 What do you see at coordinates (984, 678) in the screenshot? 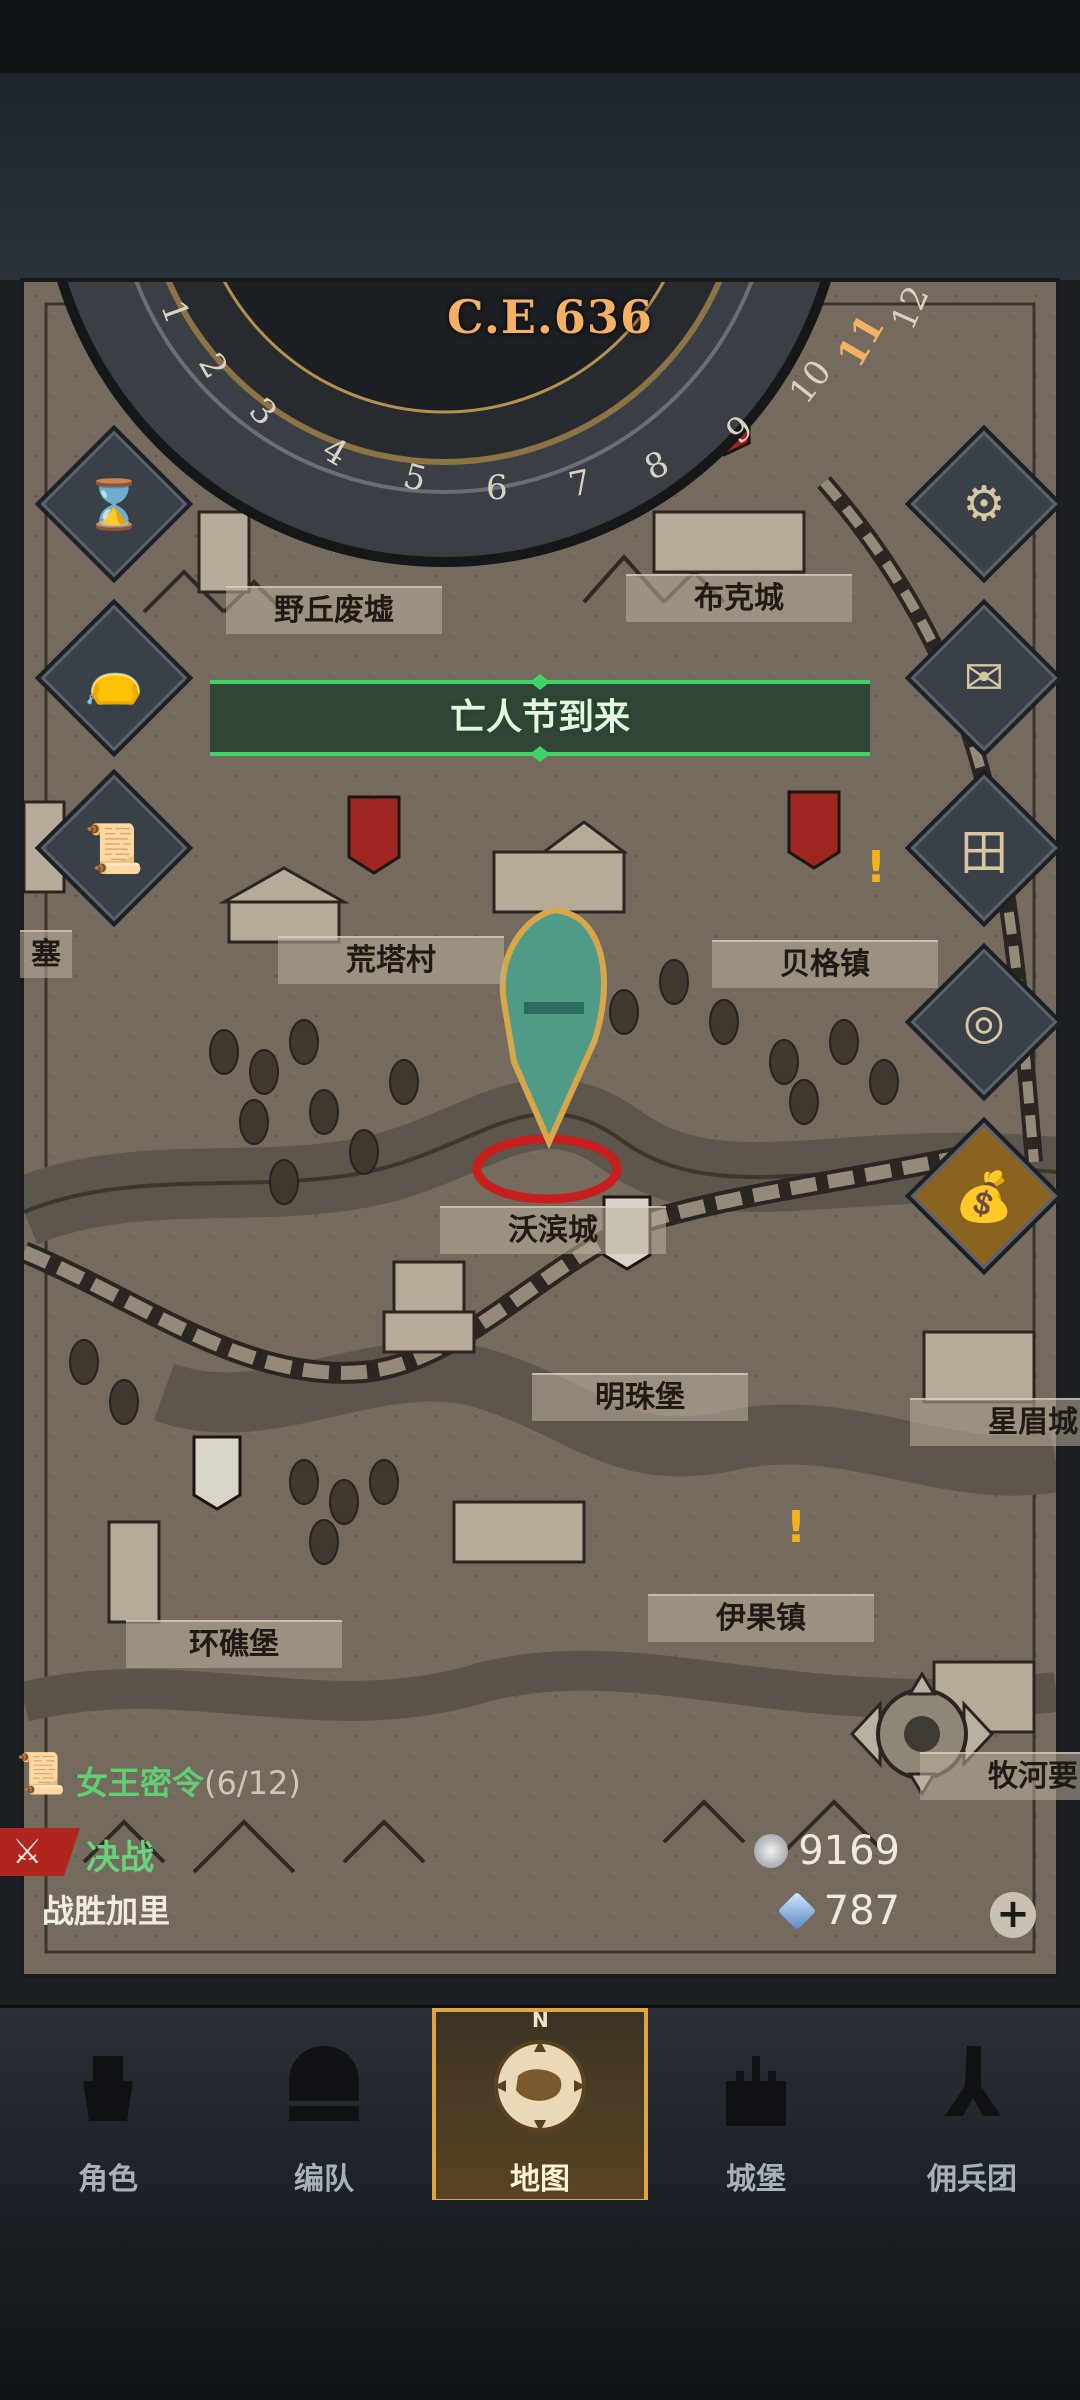
I see `mail-icon: ✉` at bounding box center [984, 678].